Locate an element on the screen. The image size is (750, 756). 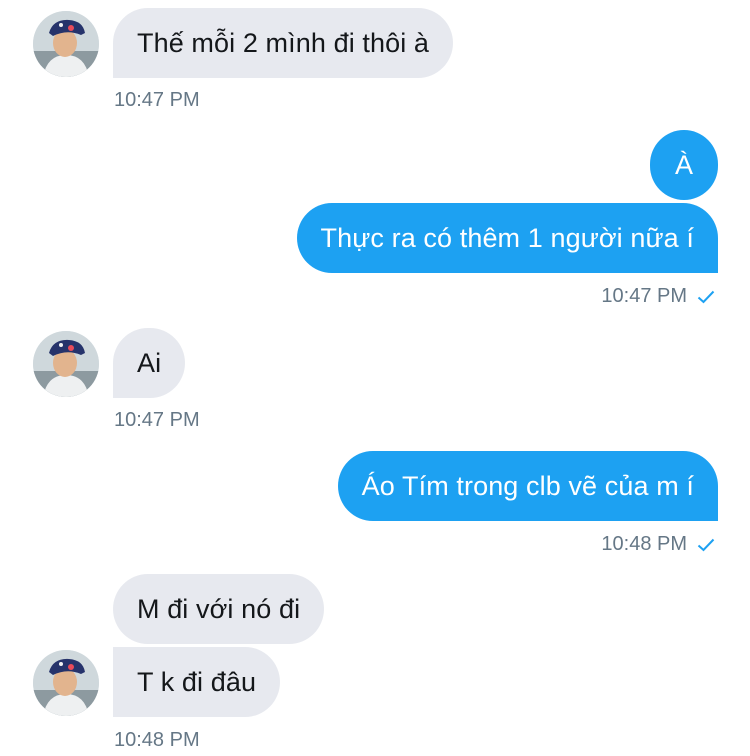
incoming-message: M đi với nó đi is located at coordinates (219, 609).